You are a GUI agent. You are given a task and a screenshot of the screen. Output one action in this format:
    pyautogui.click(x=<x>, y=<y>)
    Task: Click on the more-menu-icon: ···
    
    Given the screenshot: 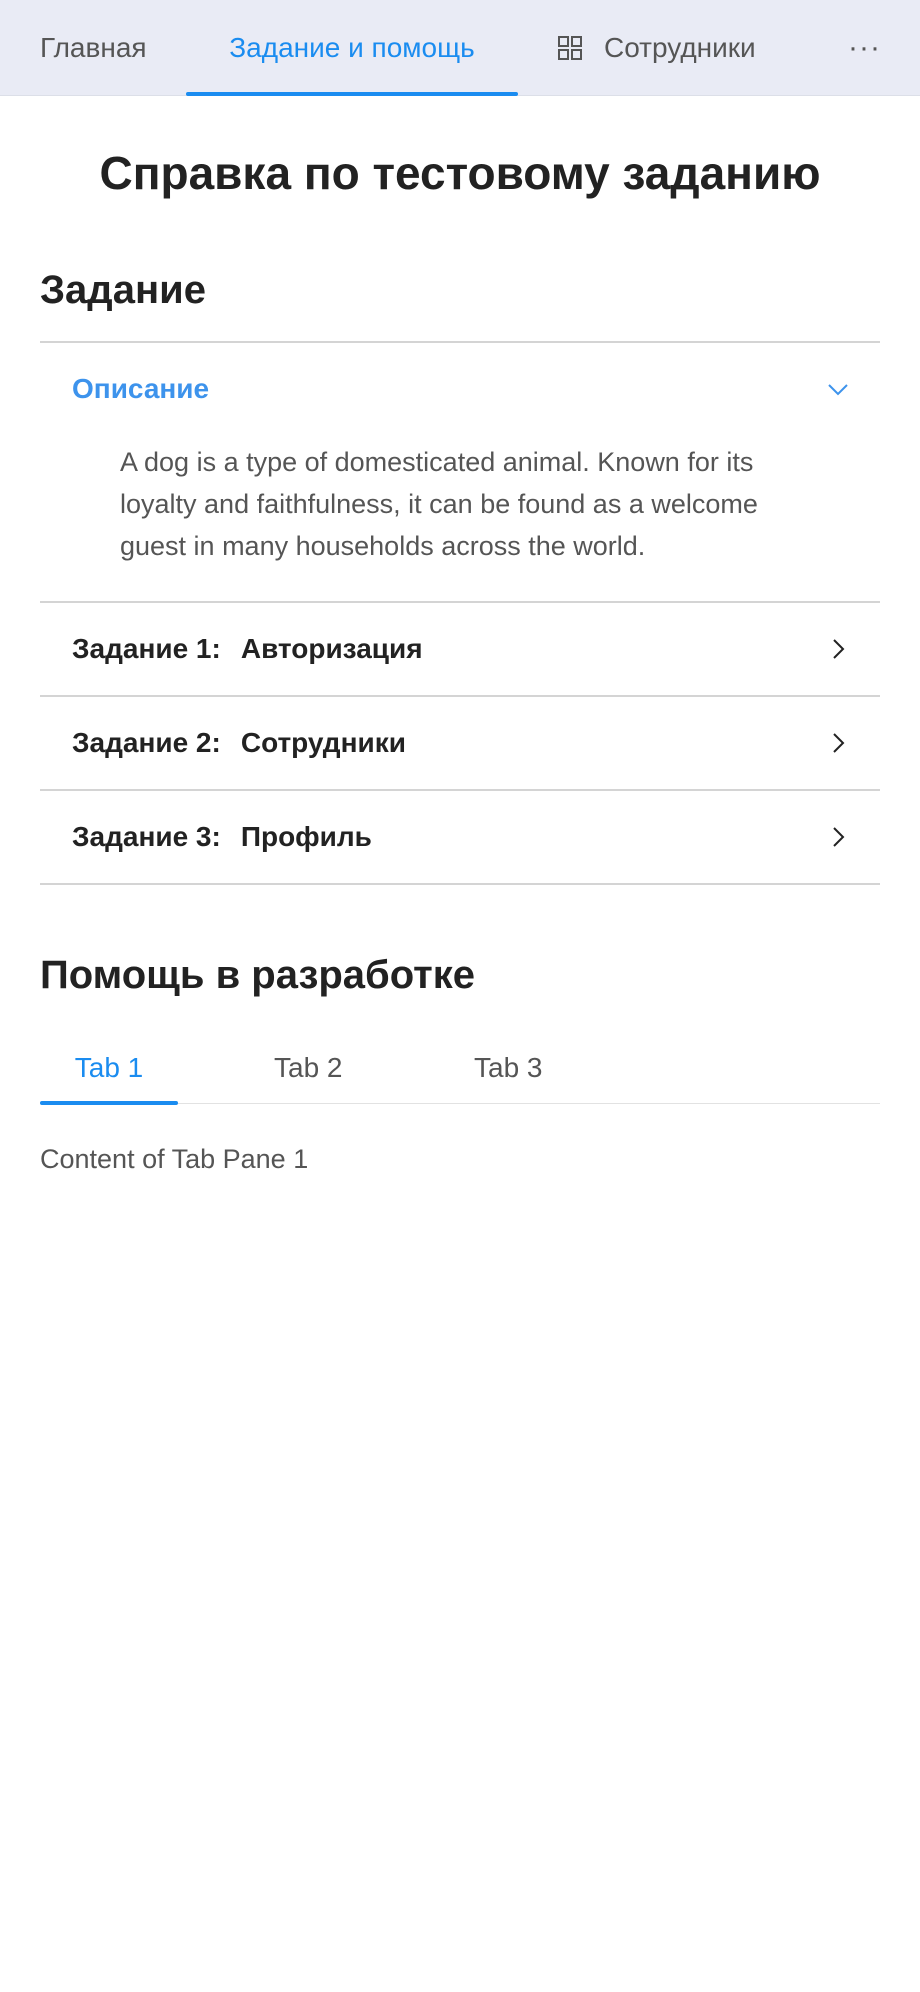 What is the action you would take?
    pyautogui.click(x=864, y=48)
    